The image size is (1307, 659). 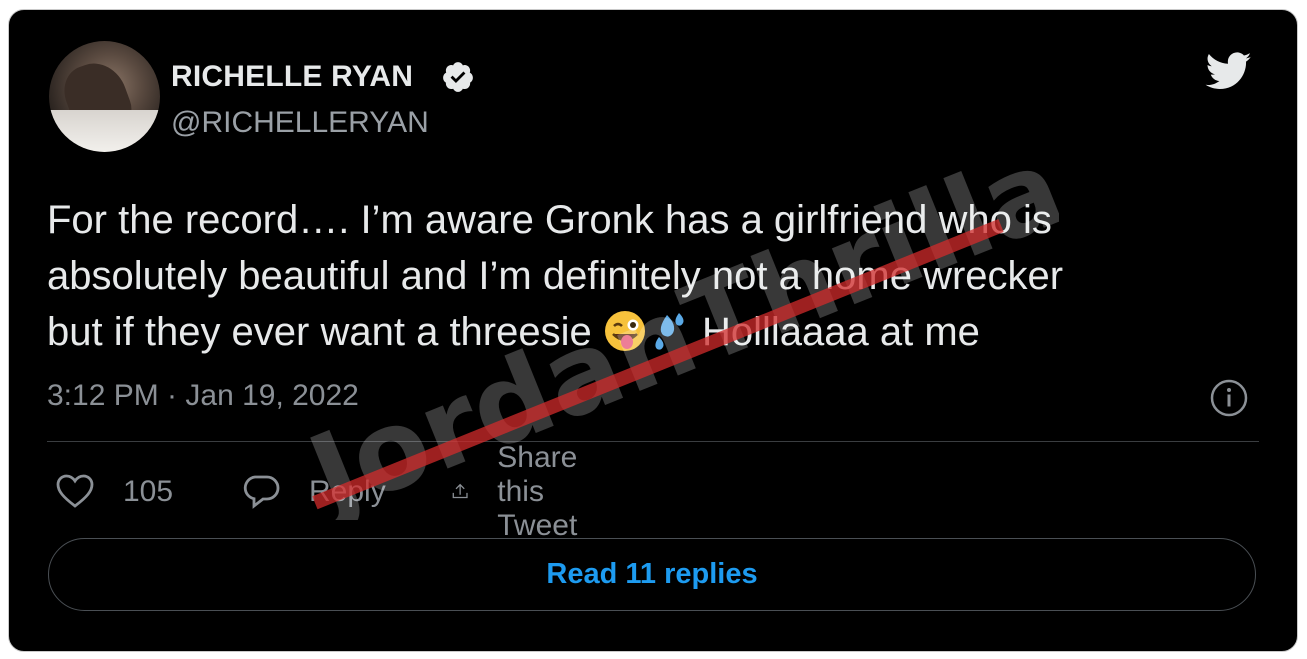 I want to click on reply-bubble-icon, so click(x=261, y=492).